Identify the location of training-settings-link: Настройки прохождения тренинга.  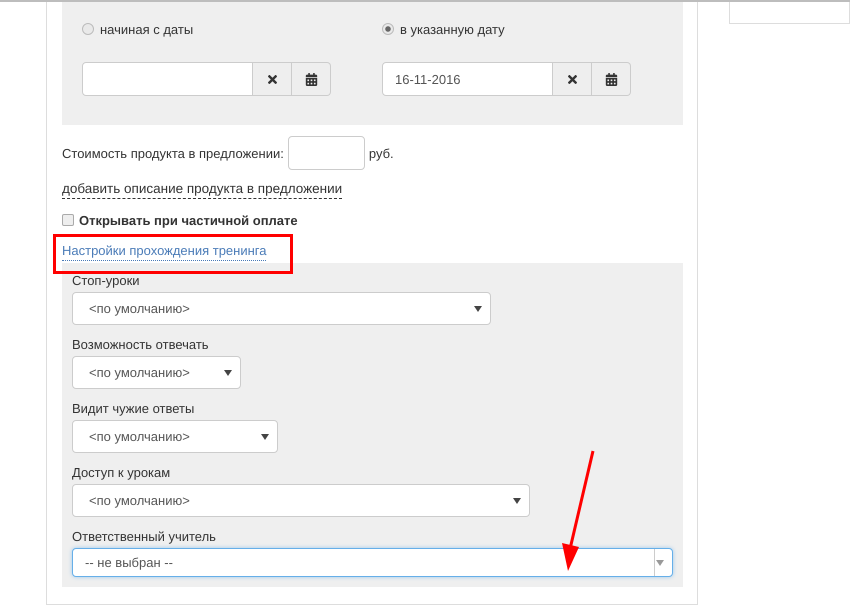
(164, 251).